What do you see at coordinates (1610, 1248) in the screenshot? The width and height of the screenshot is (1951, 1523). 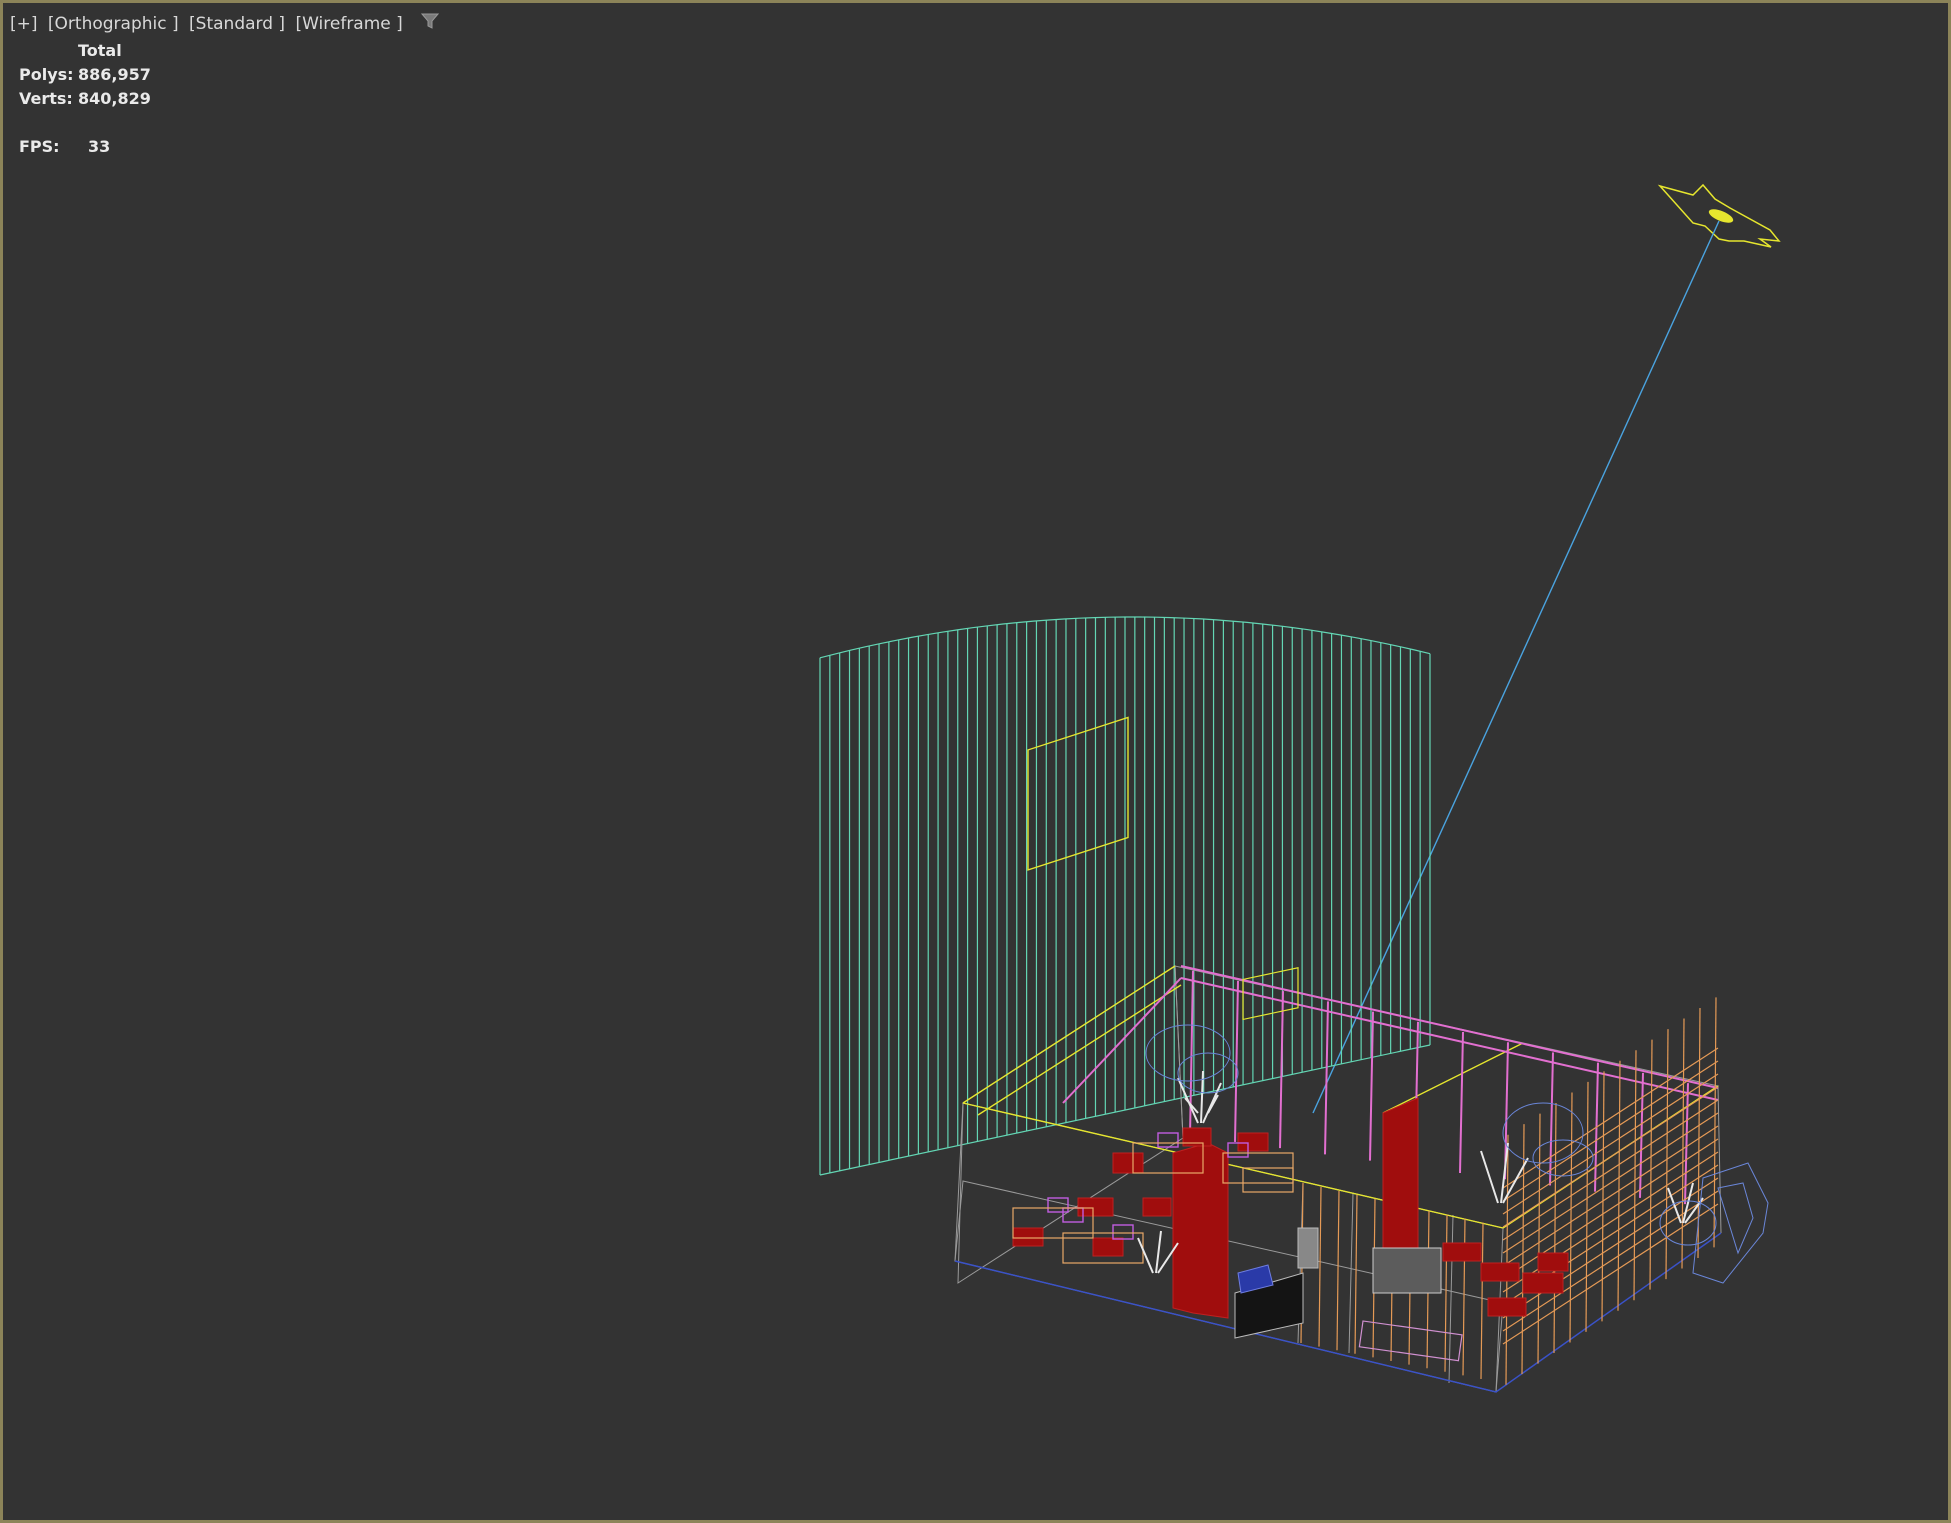 I see `facade-transom` at bounding box center [1610, 1248].